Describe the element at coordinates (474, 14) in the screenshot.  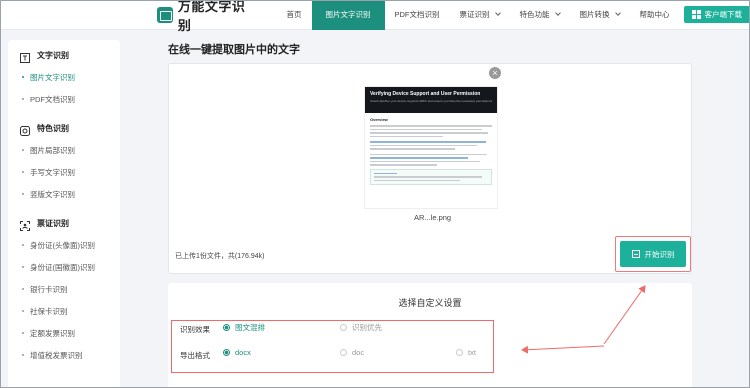
I see `nav-item-label: 票证识别` at that location.